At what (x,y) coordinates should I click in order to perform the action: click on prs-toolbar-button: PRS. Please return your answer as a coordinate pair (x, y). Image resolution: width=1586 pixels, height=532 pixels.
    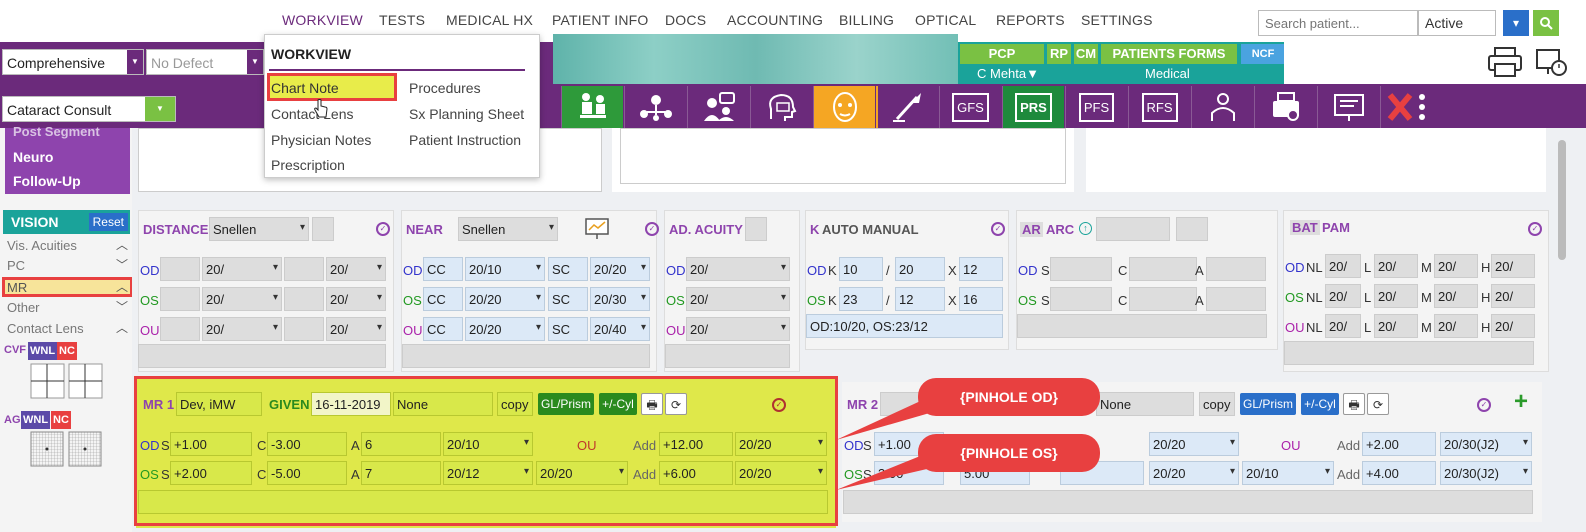
    Looking at the image, I should click on (1033, 107).